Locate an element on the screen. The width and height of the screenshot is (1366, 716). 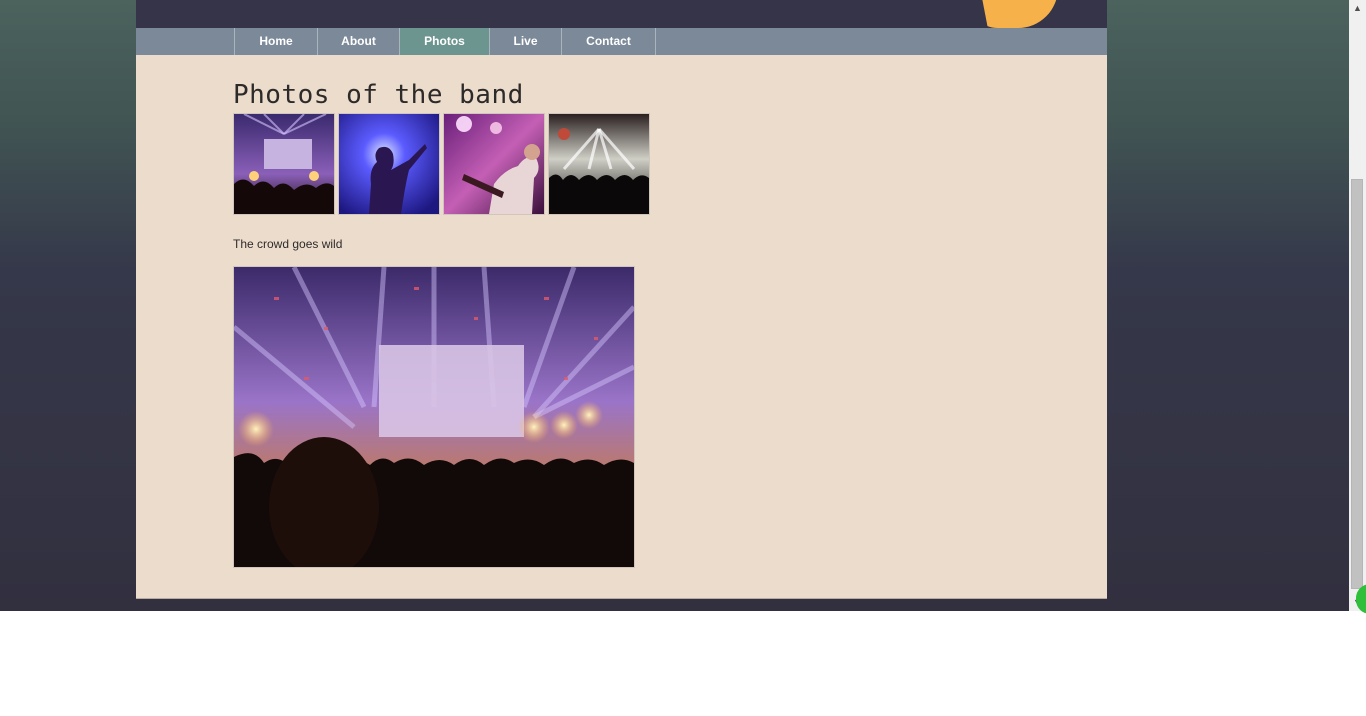
nav-item-about: About is located at coordinates (359, 41).